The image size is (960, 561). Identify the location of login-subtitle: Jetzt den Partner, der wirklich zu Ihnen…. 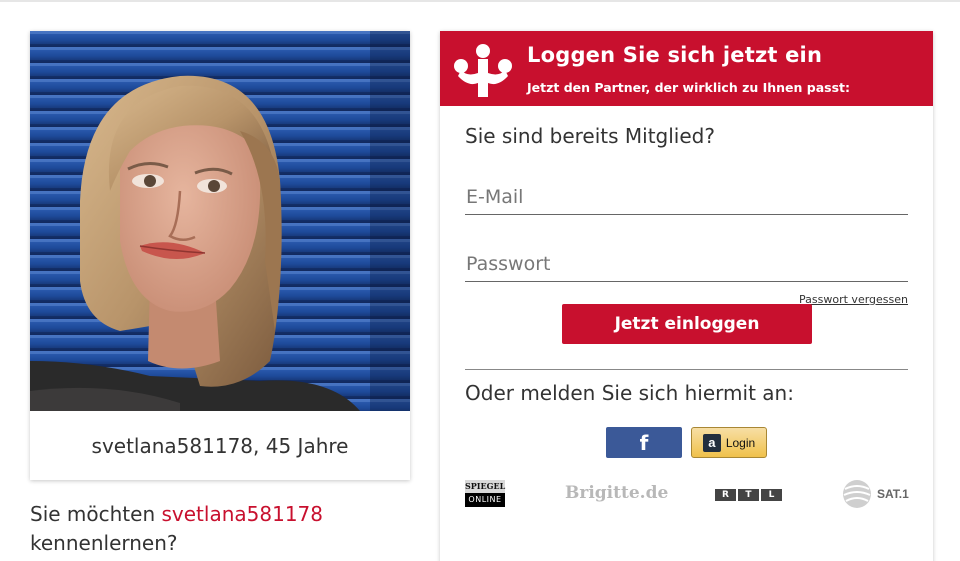
(689, 87).